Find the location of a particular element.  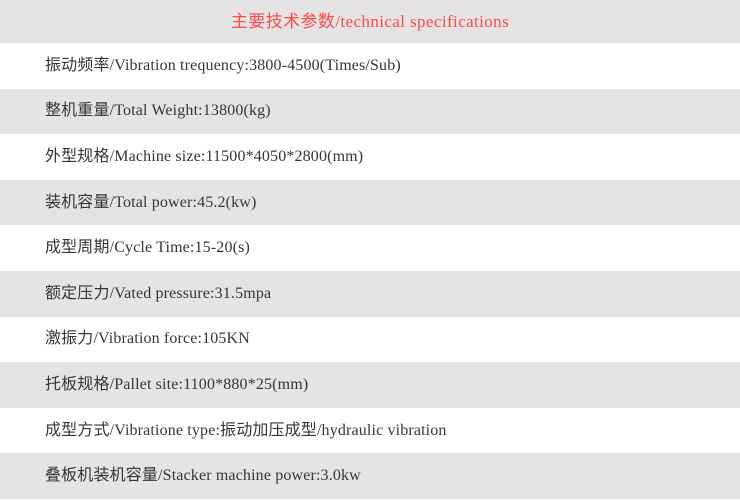

page-title: 主要技术参数/technical specifications is located at coordinates (370, 21).